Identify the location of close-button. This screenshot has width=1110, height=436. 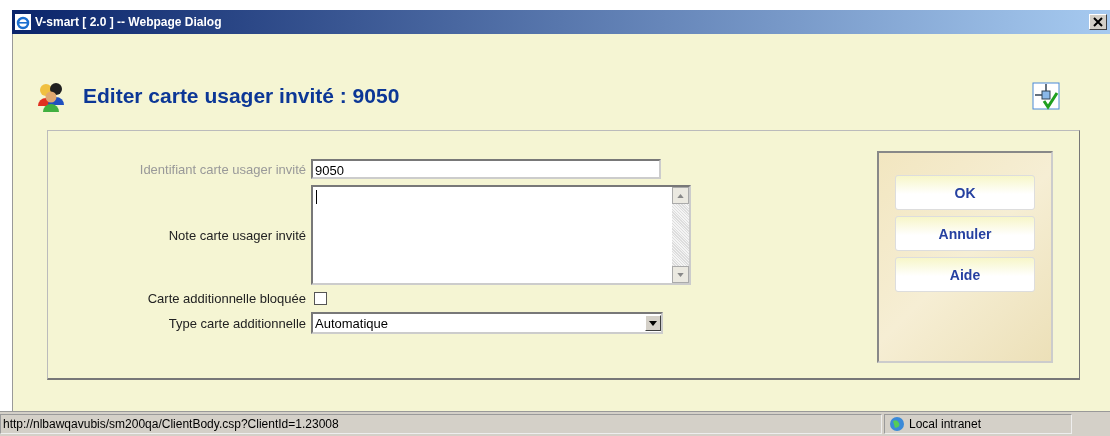
(1098, 22).